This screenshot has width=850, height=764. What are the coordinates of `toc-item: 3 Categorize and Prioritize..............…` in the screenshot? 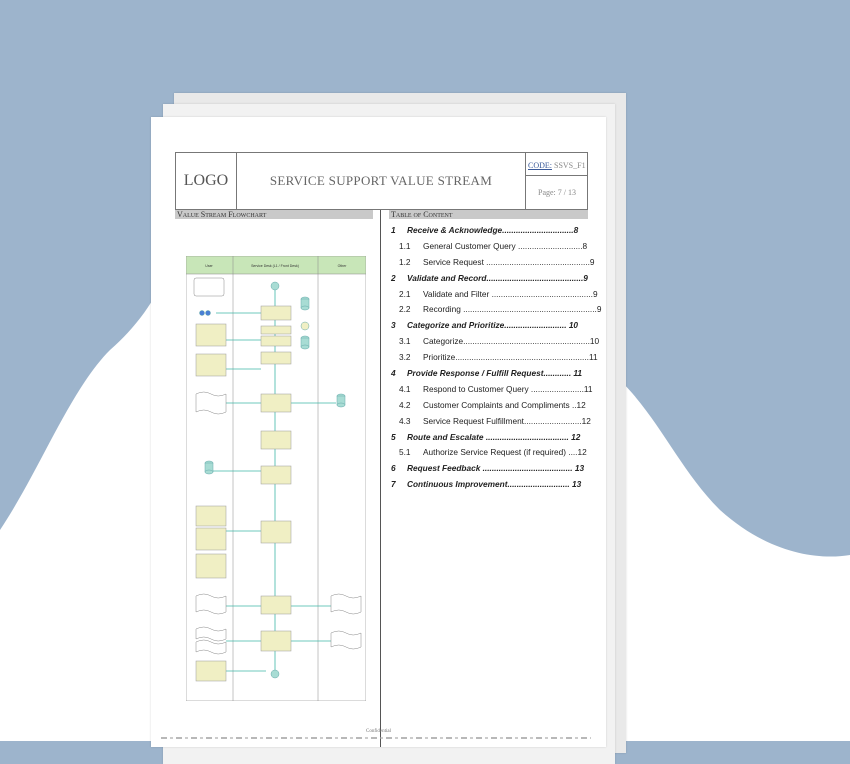 It's located at (491, 326).